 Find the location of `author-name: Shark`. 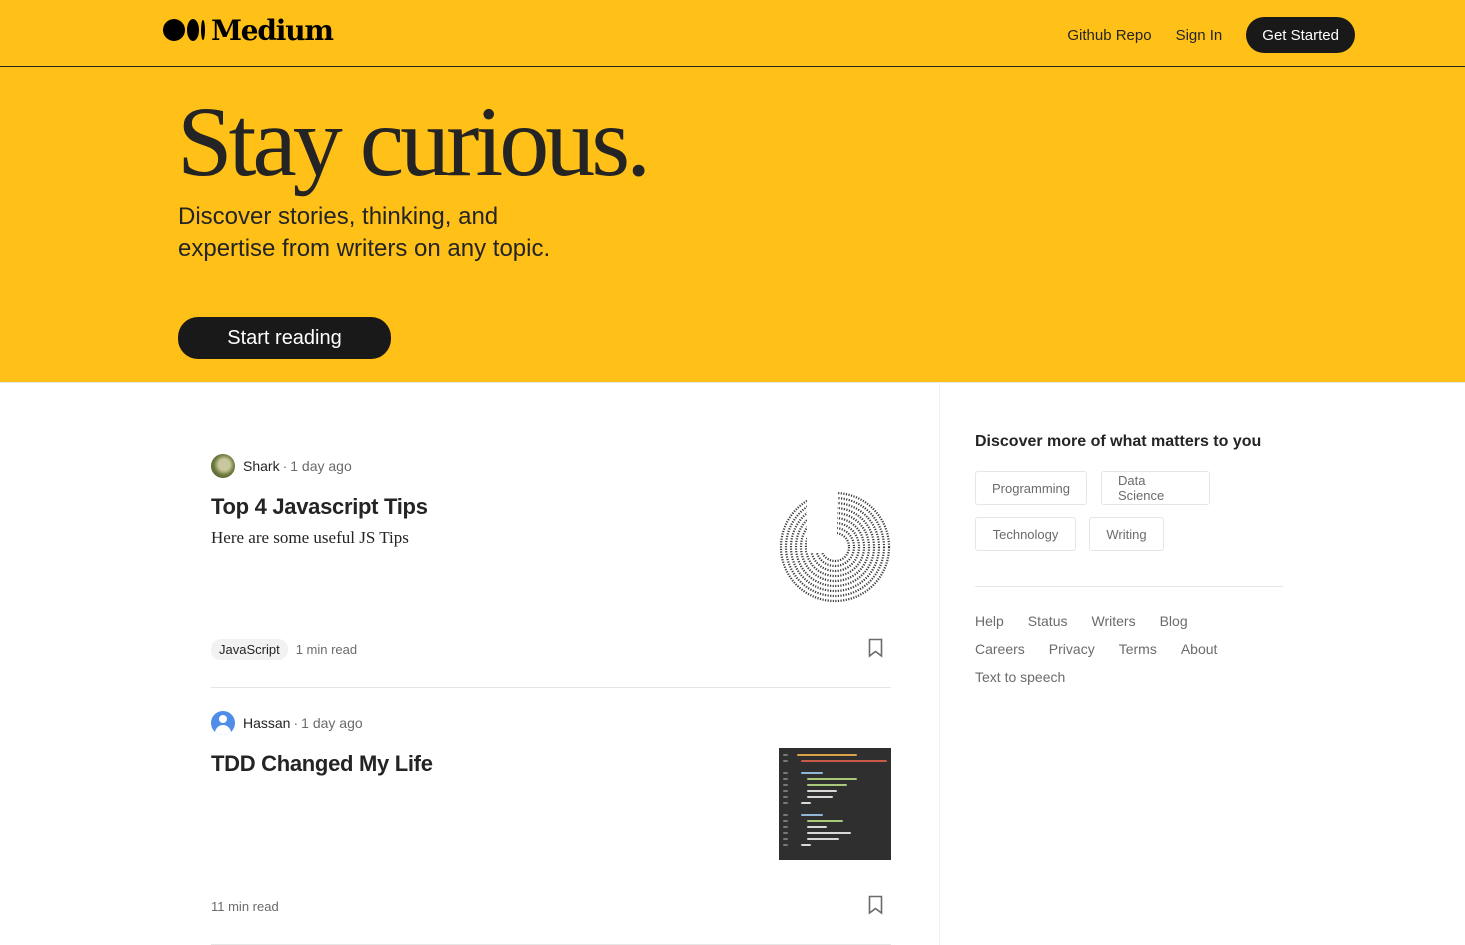

author-name: Shark is located at coordinates (261, 466).